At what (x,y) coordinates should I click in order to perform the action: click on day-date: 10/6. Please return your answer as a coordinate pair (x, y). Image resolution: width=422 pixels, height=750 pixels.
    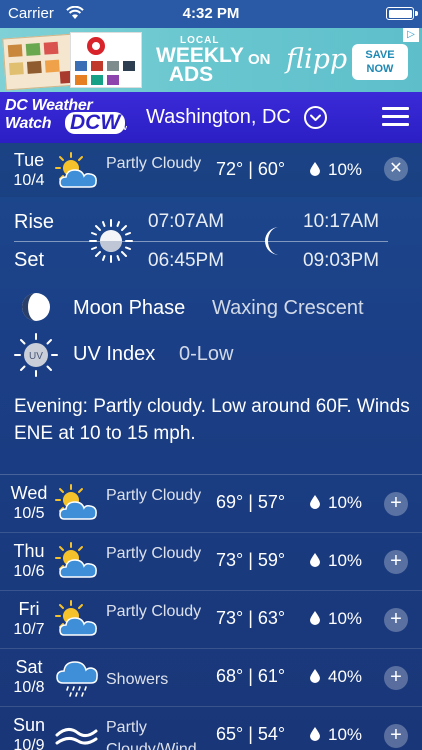
    Looking at the image, I should click on (29, 571).